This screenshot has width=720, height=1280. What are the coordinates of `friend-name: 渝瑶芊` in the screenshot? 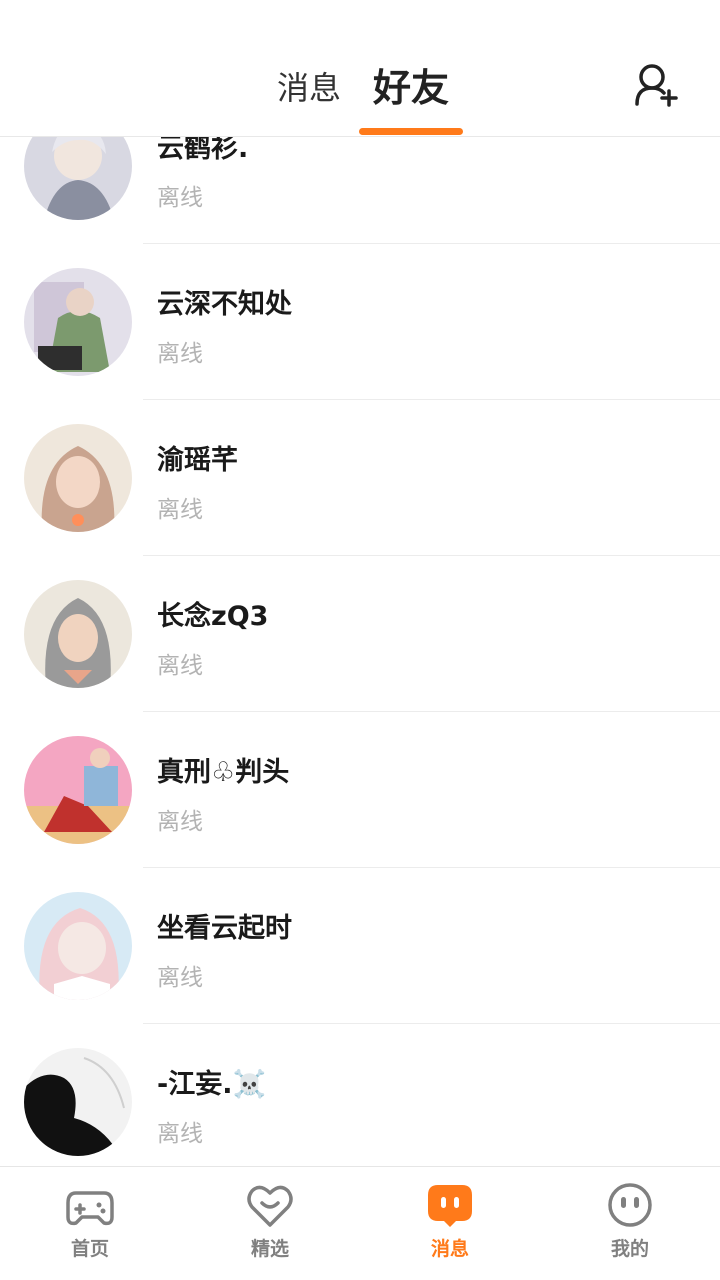 It's located at (197, 460).